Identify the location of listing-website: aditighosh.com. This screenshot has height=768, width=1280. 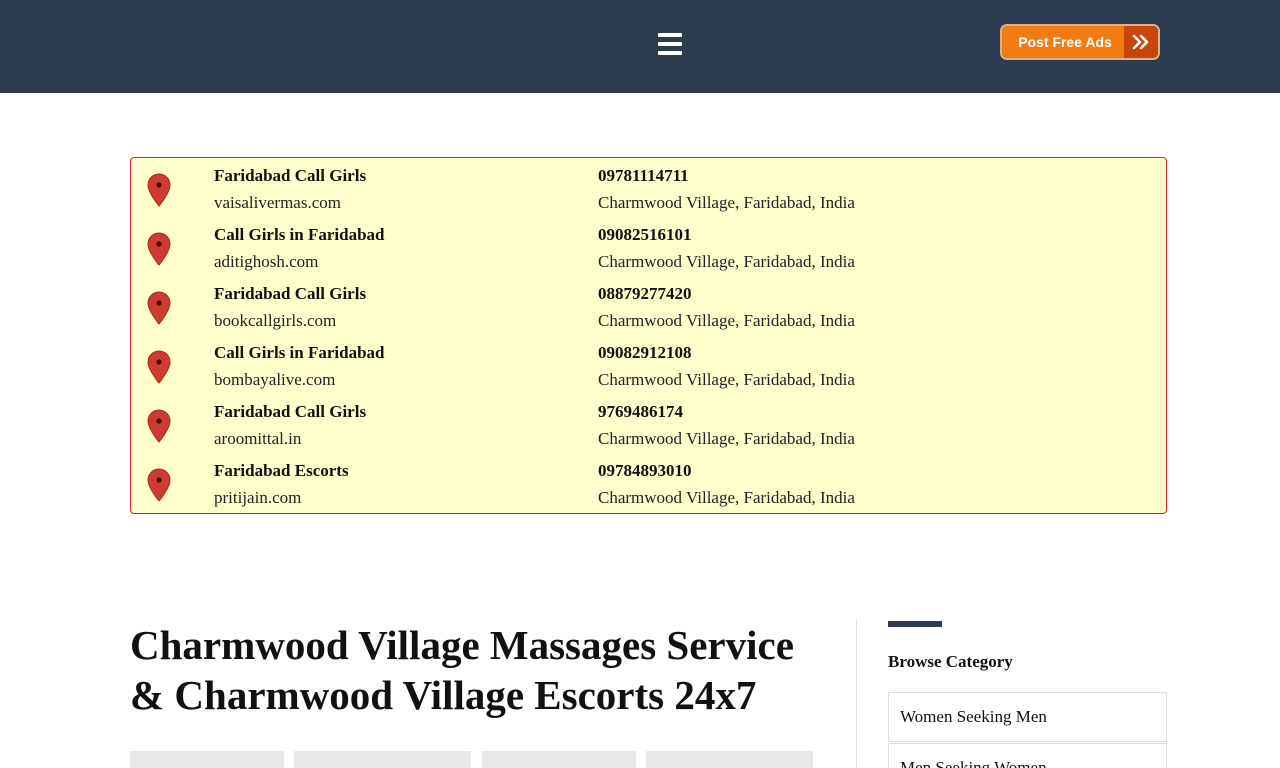
(266, 262).